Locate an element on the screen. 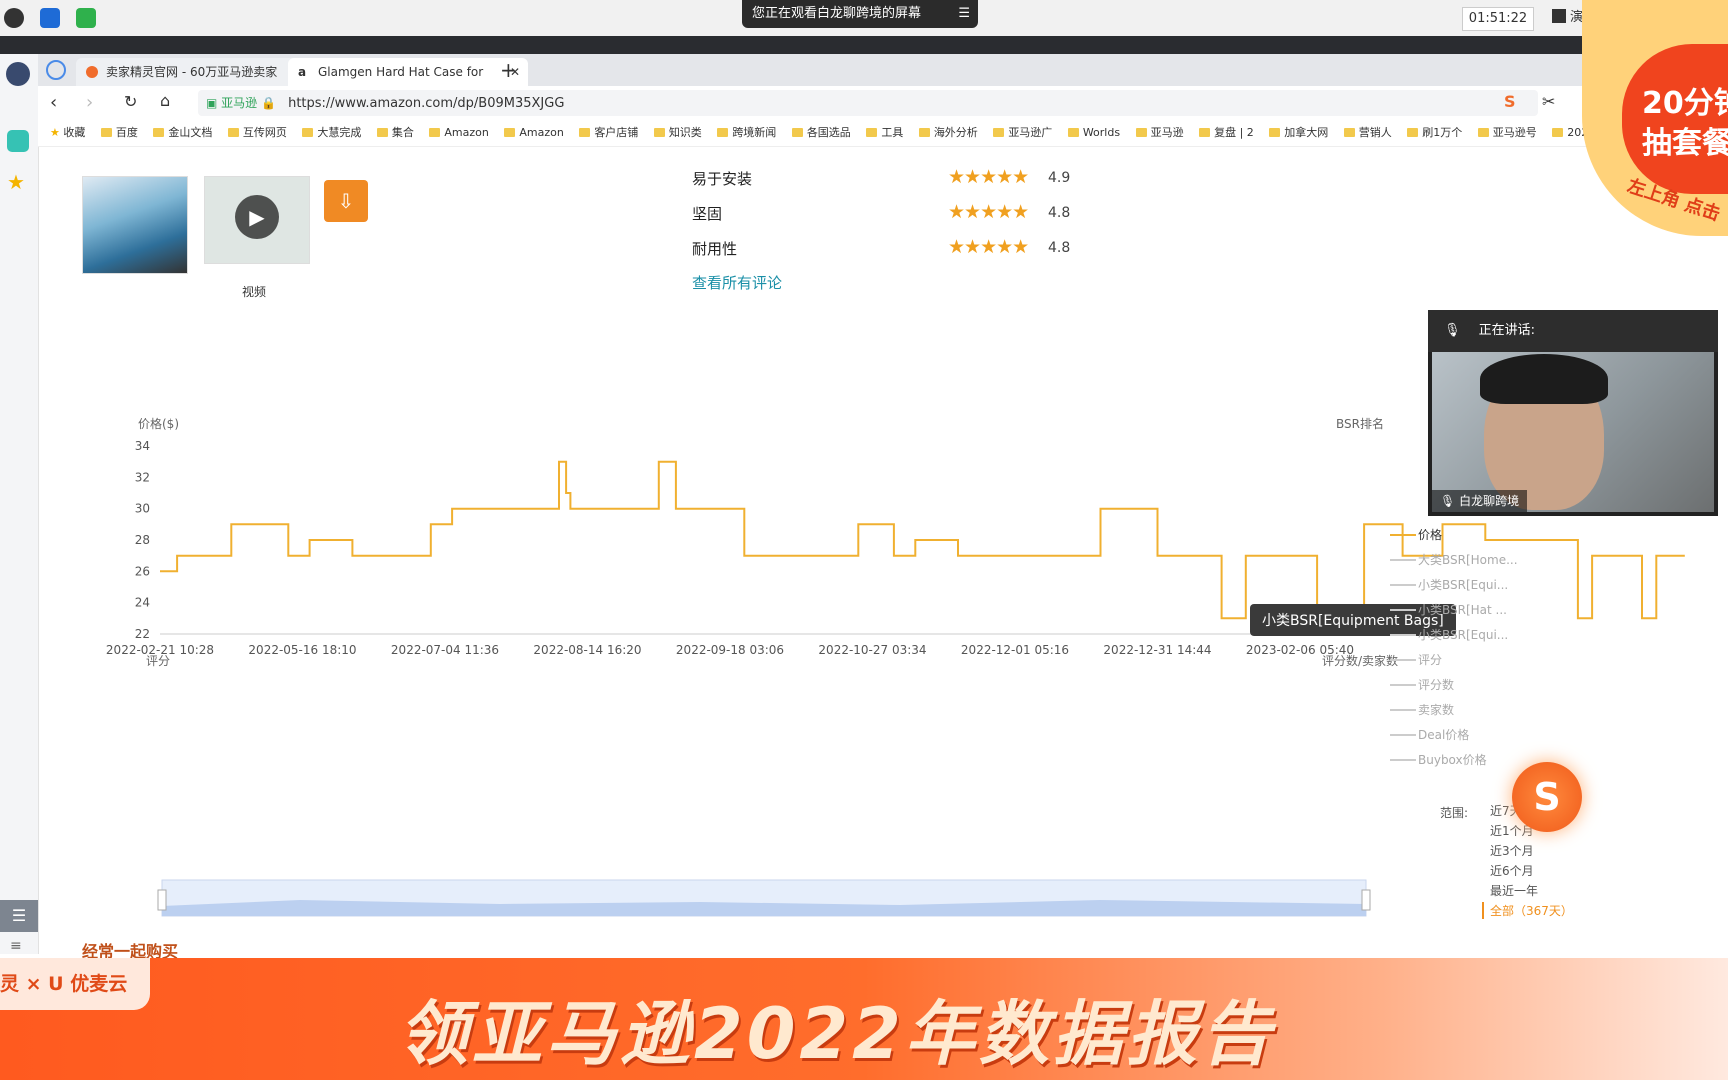  range-option: 近3个月 is located at coordinates (1512, 850).